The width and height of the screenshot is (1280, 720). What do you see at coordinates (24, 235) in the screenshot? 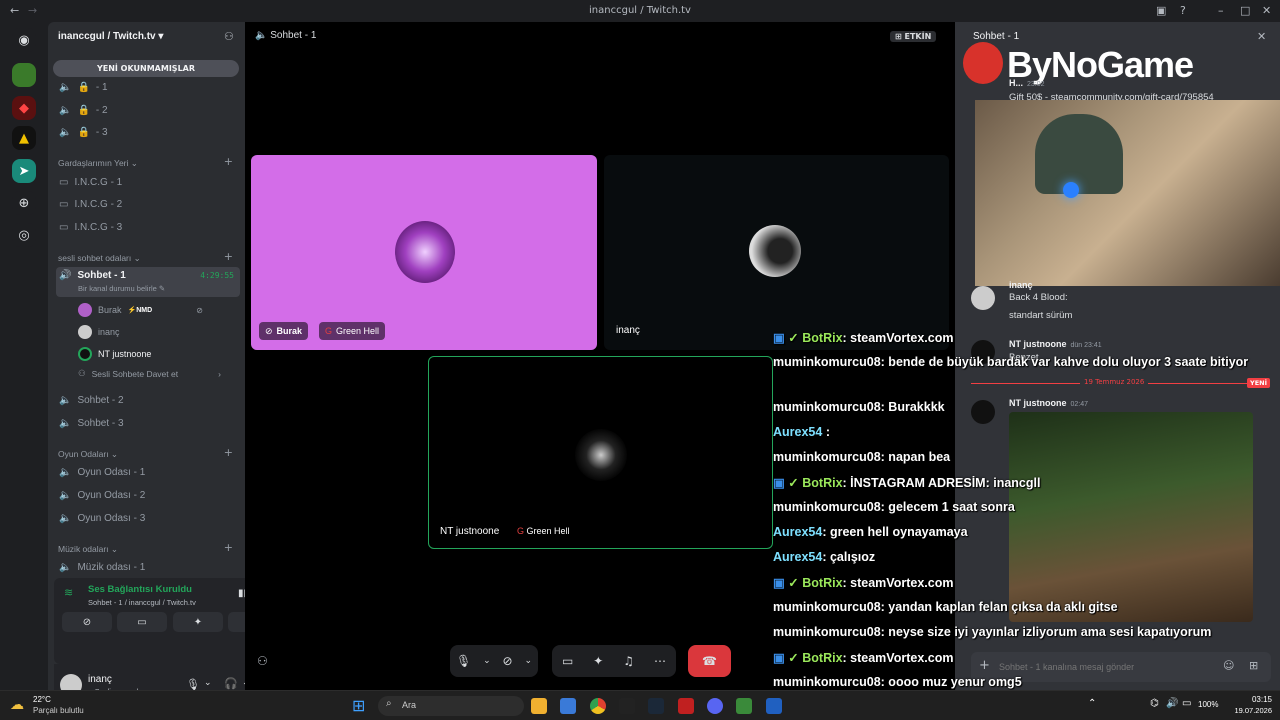
I see `explore-icon: ◎` at bounding box center [24, 235].